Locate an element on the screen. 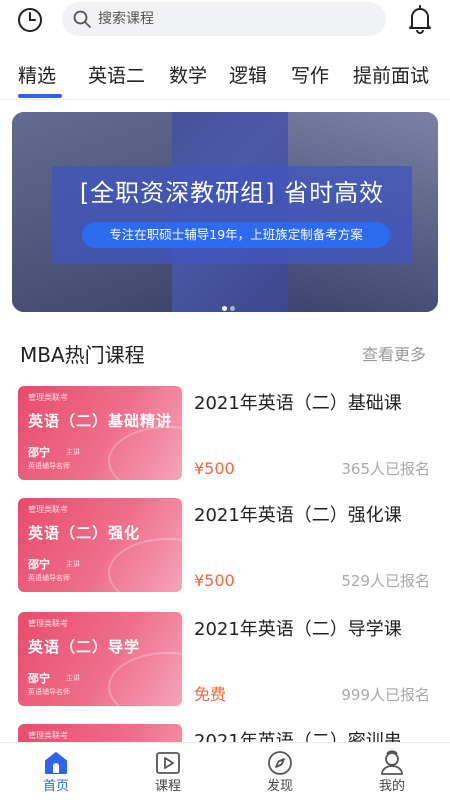 This screenshot has width=450, height=800. tabbar-profile-label: 我的 is located at coordinates (391, 786).